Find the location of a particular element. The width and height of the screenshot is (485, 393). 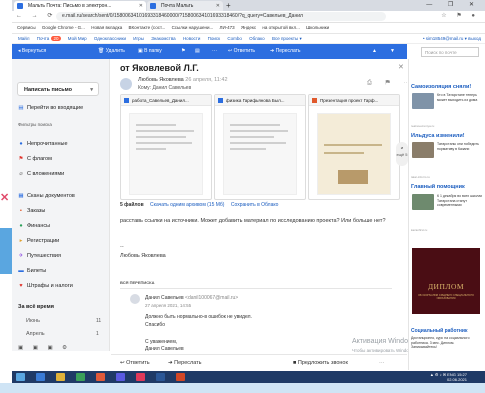

prev-message-icon: ▲ is located at coordinates (374, 51).